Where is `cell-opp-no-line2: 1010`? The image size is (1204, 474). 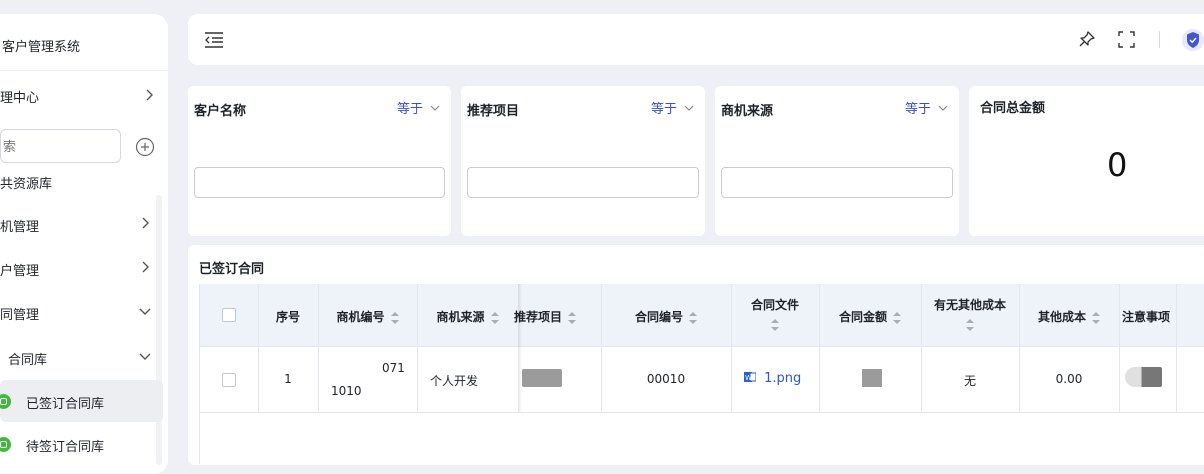
cell-opp-no-line2: 1010 is located at coordinates (346, 391).